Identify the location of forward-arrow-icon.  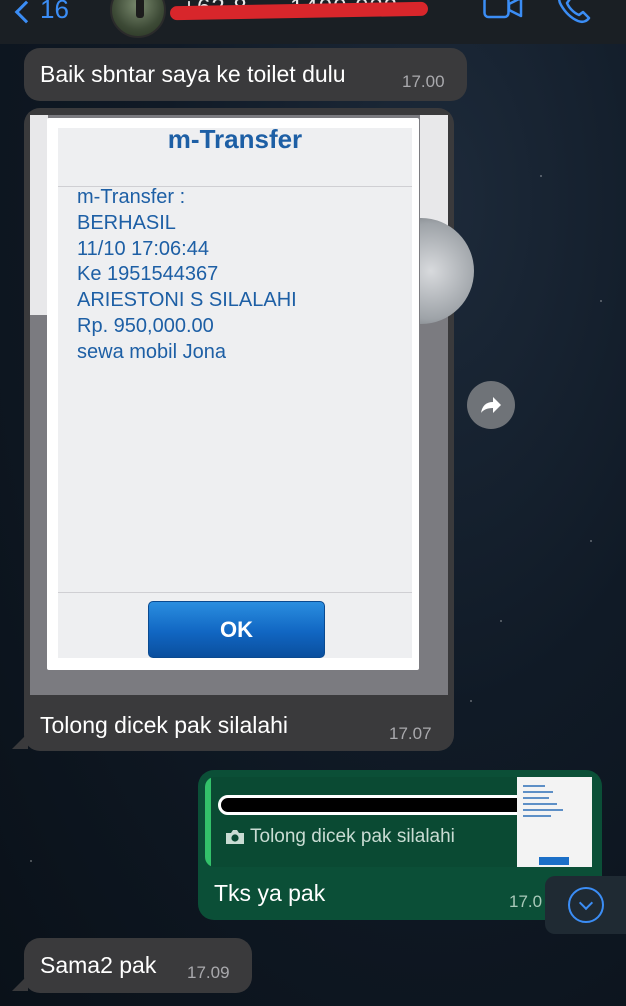
(491, 405).